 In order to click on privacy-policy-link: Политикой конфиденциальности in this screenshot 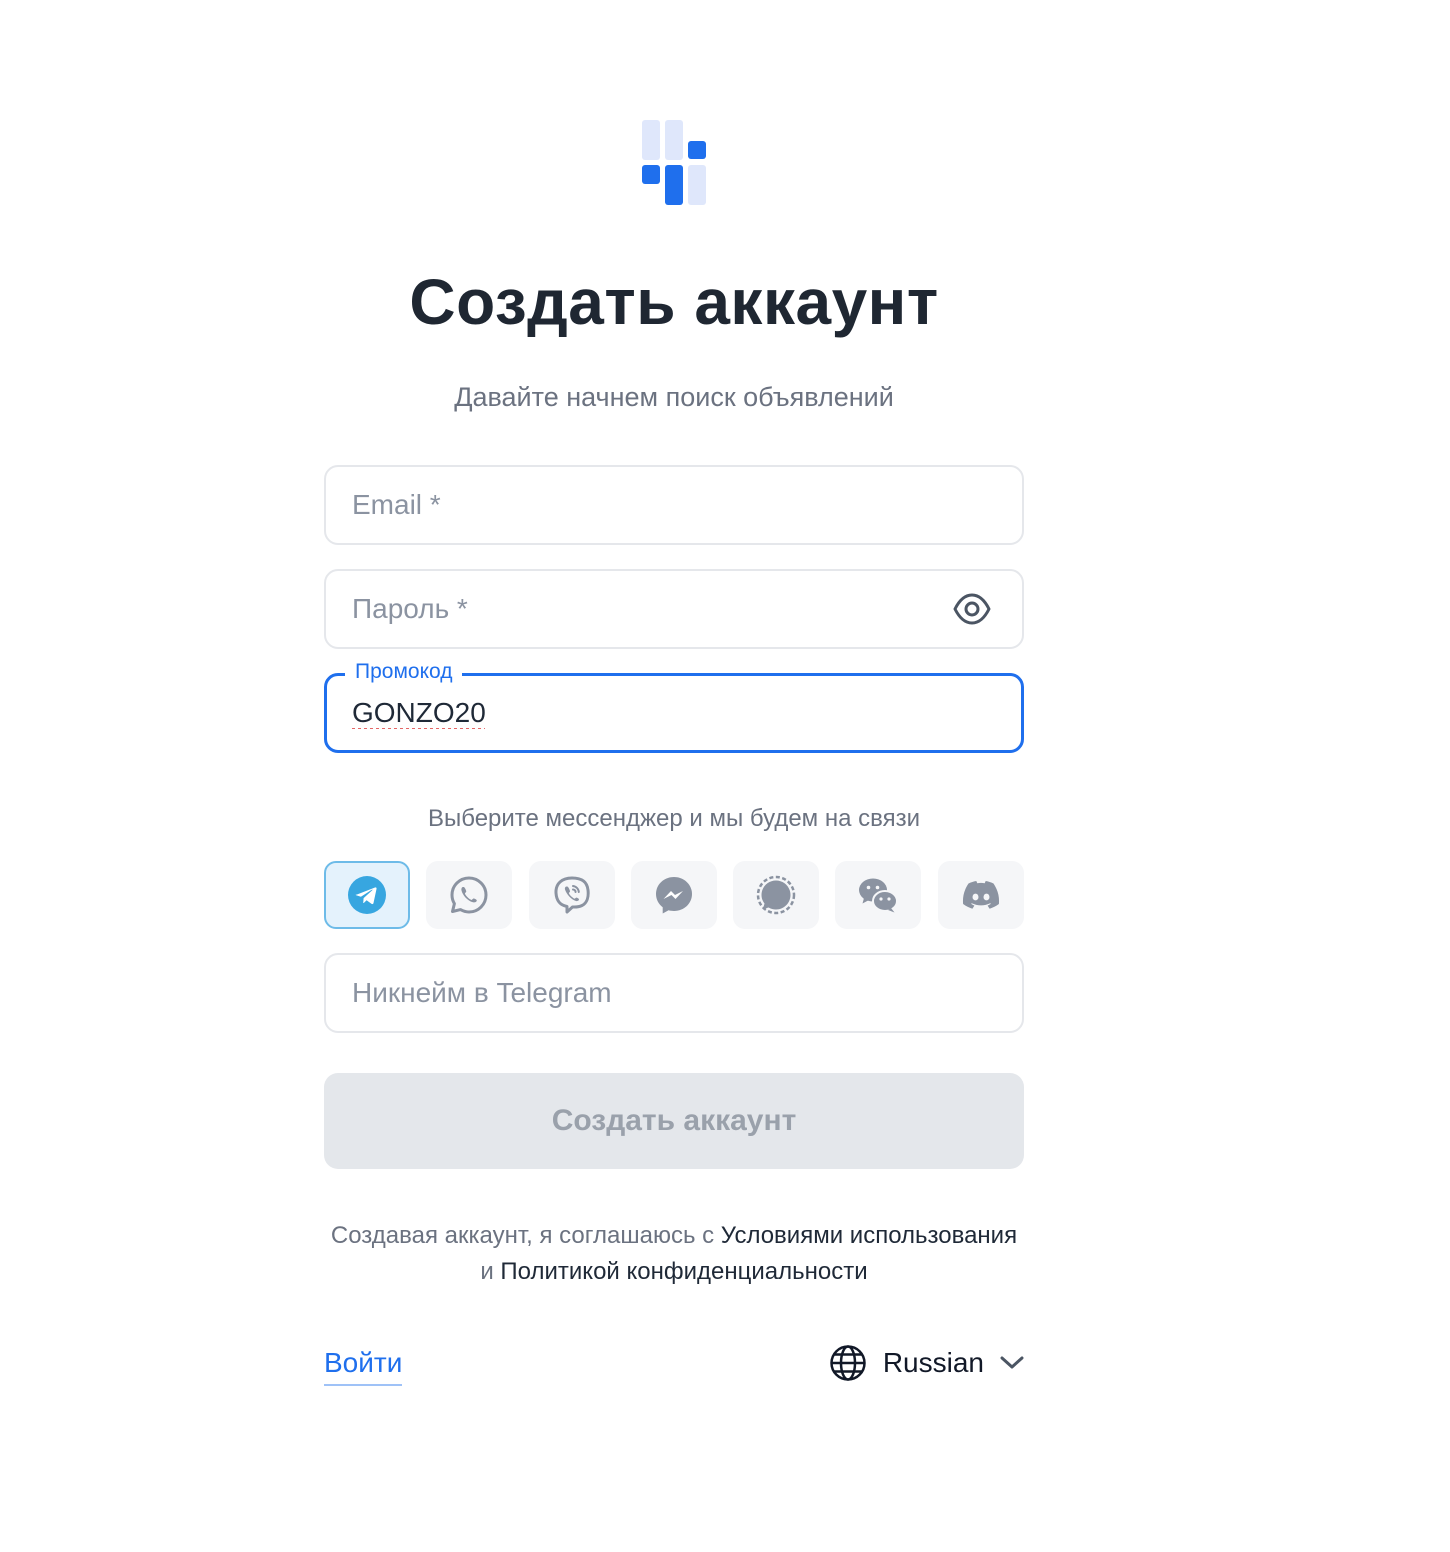, I will do `click(683, 1271)`.